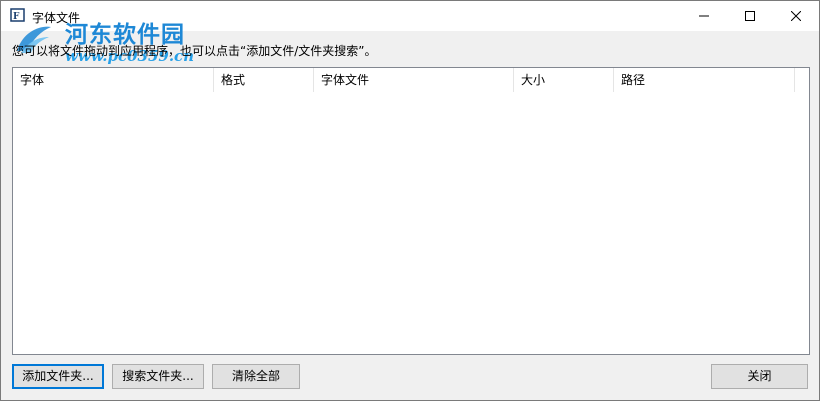 This screenshot has height=401, width=820. I want to click on maximize-button, so click(750, 16).